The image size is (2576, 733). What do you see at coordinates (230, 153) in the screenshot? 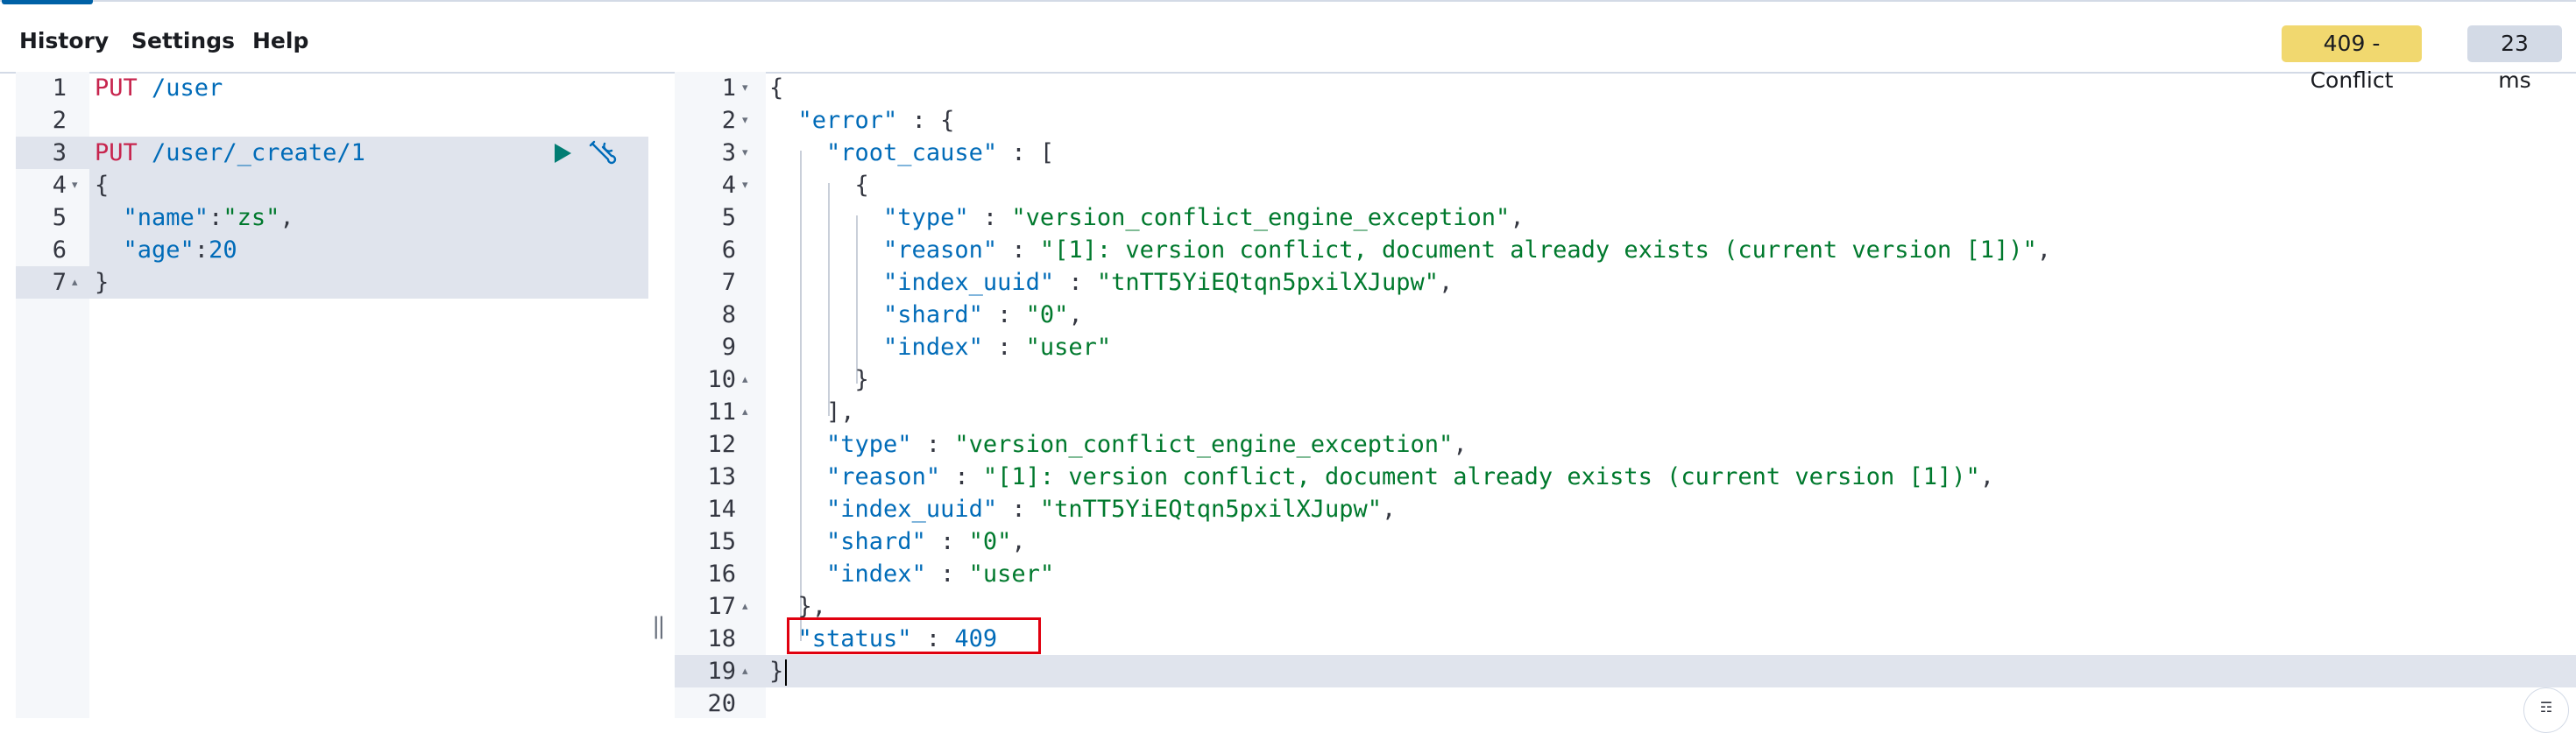
I see `request-line: PUT /user/_create/1` at bounding box center [230, 153].